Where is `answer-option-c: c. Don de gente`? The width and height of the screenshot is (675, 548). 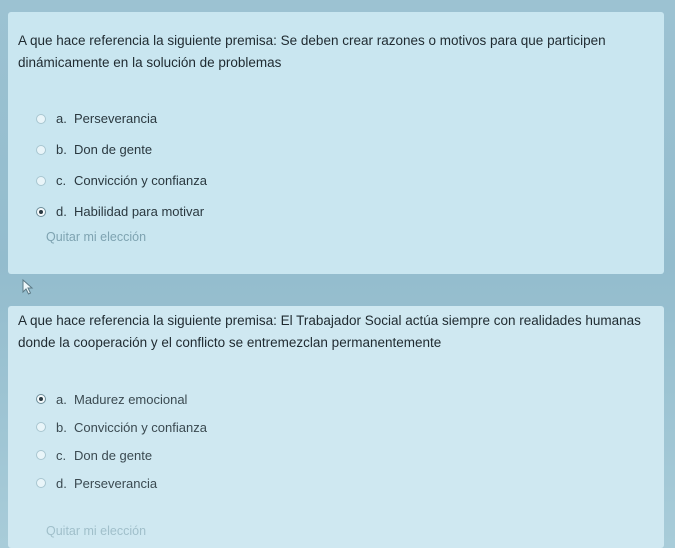 answer-option-c: c. Don de gente is located at coordinates (121, 455).